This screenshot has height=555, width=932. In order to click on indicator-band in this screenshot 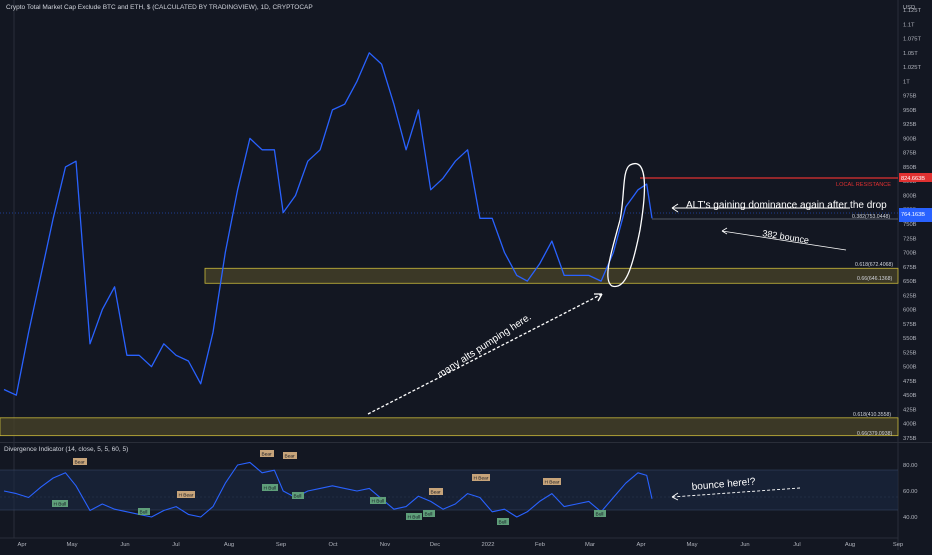, I will do `click(449, 490)`.